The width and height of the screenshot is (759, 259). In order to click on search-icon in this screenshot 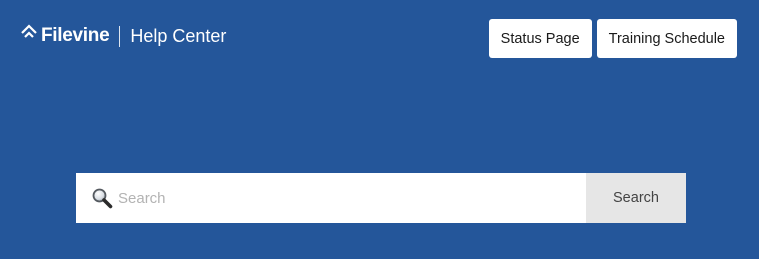, I will do `click(102, 198)`.